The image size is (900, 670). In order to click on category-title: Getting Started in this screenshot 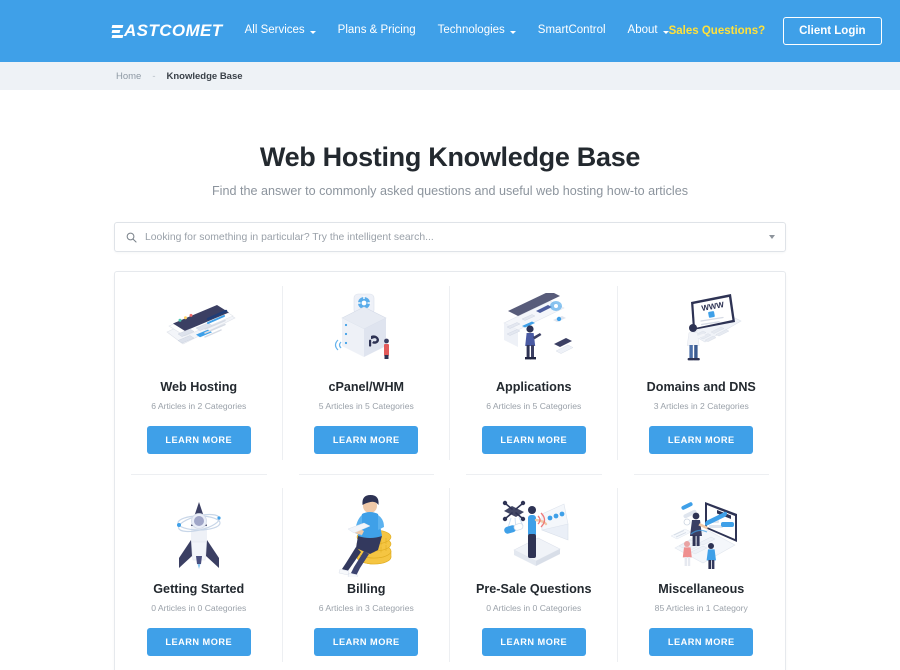, I will do `click(199, 589)`.